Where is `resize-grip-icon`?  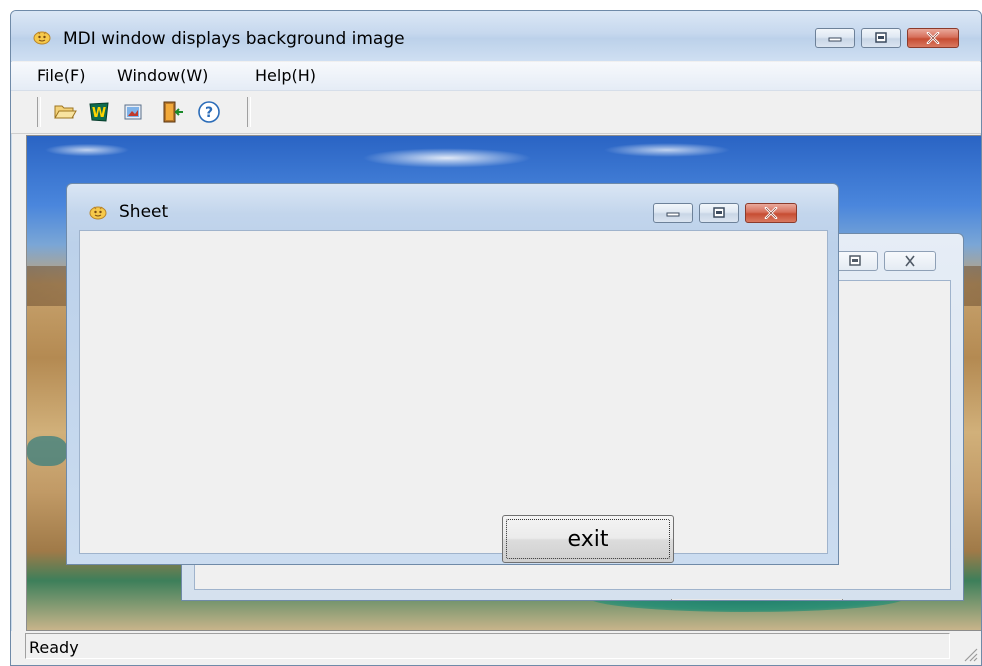 resize-grip-icon is located at coordinates (969, 653).